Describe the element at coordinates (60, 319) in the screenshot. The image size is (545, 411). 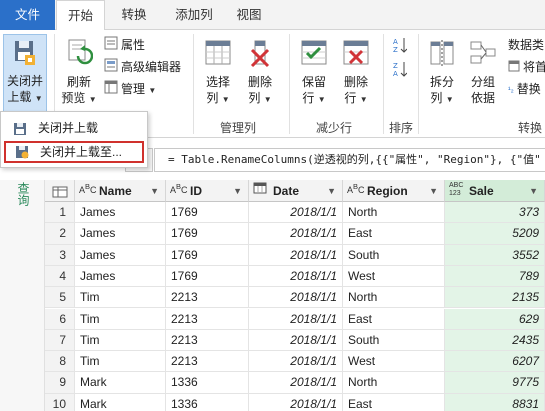
I see `row-number: 6` at that location.